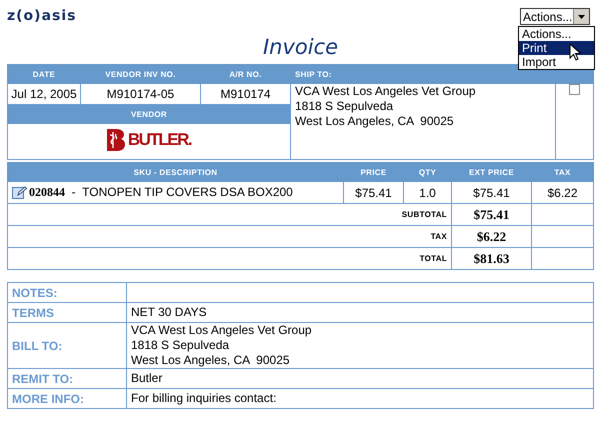  I want to click on total-value: $81.63, so click(492, 259).